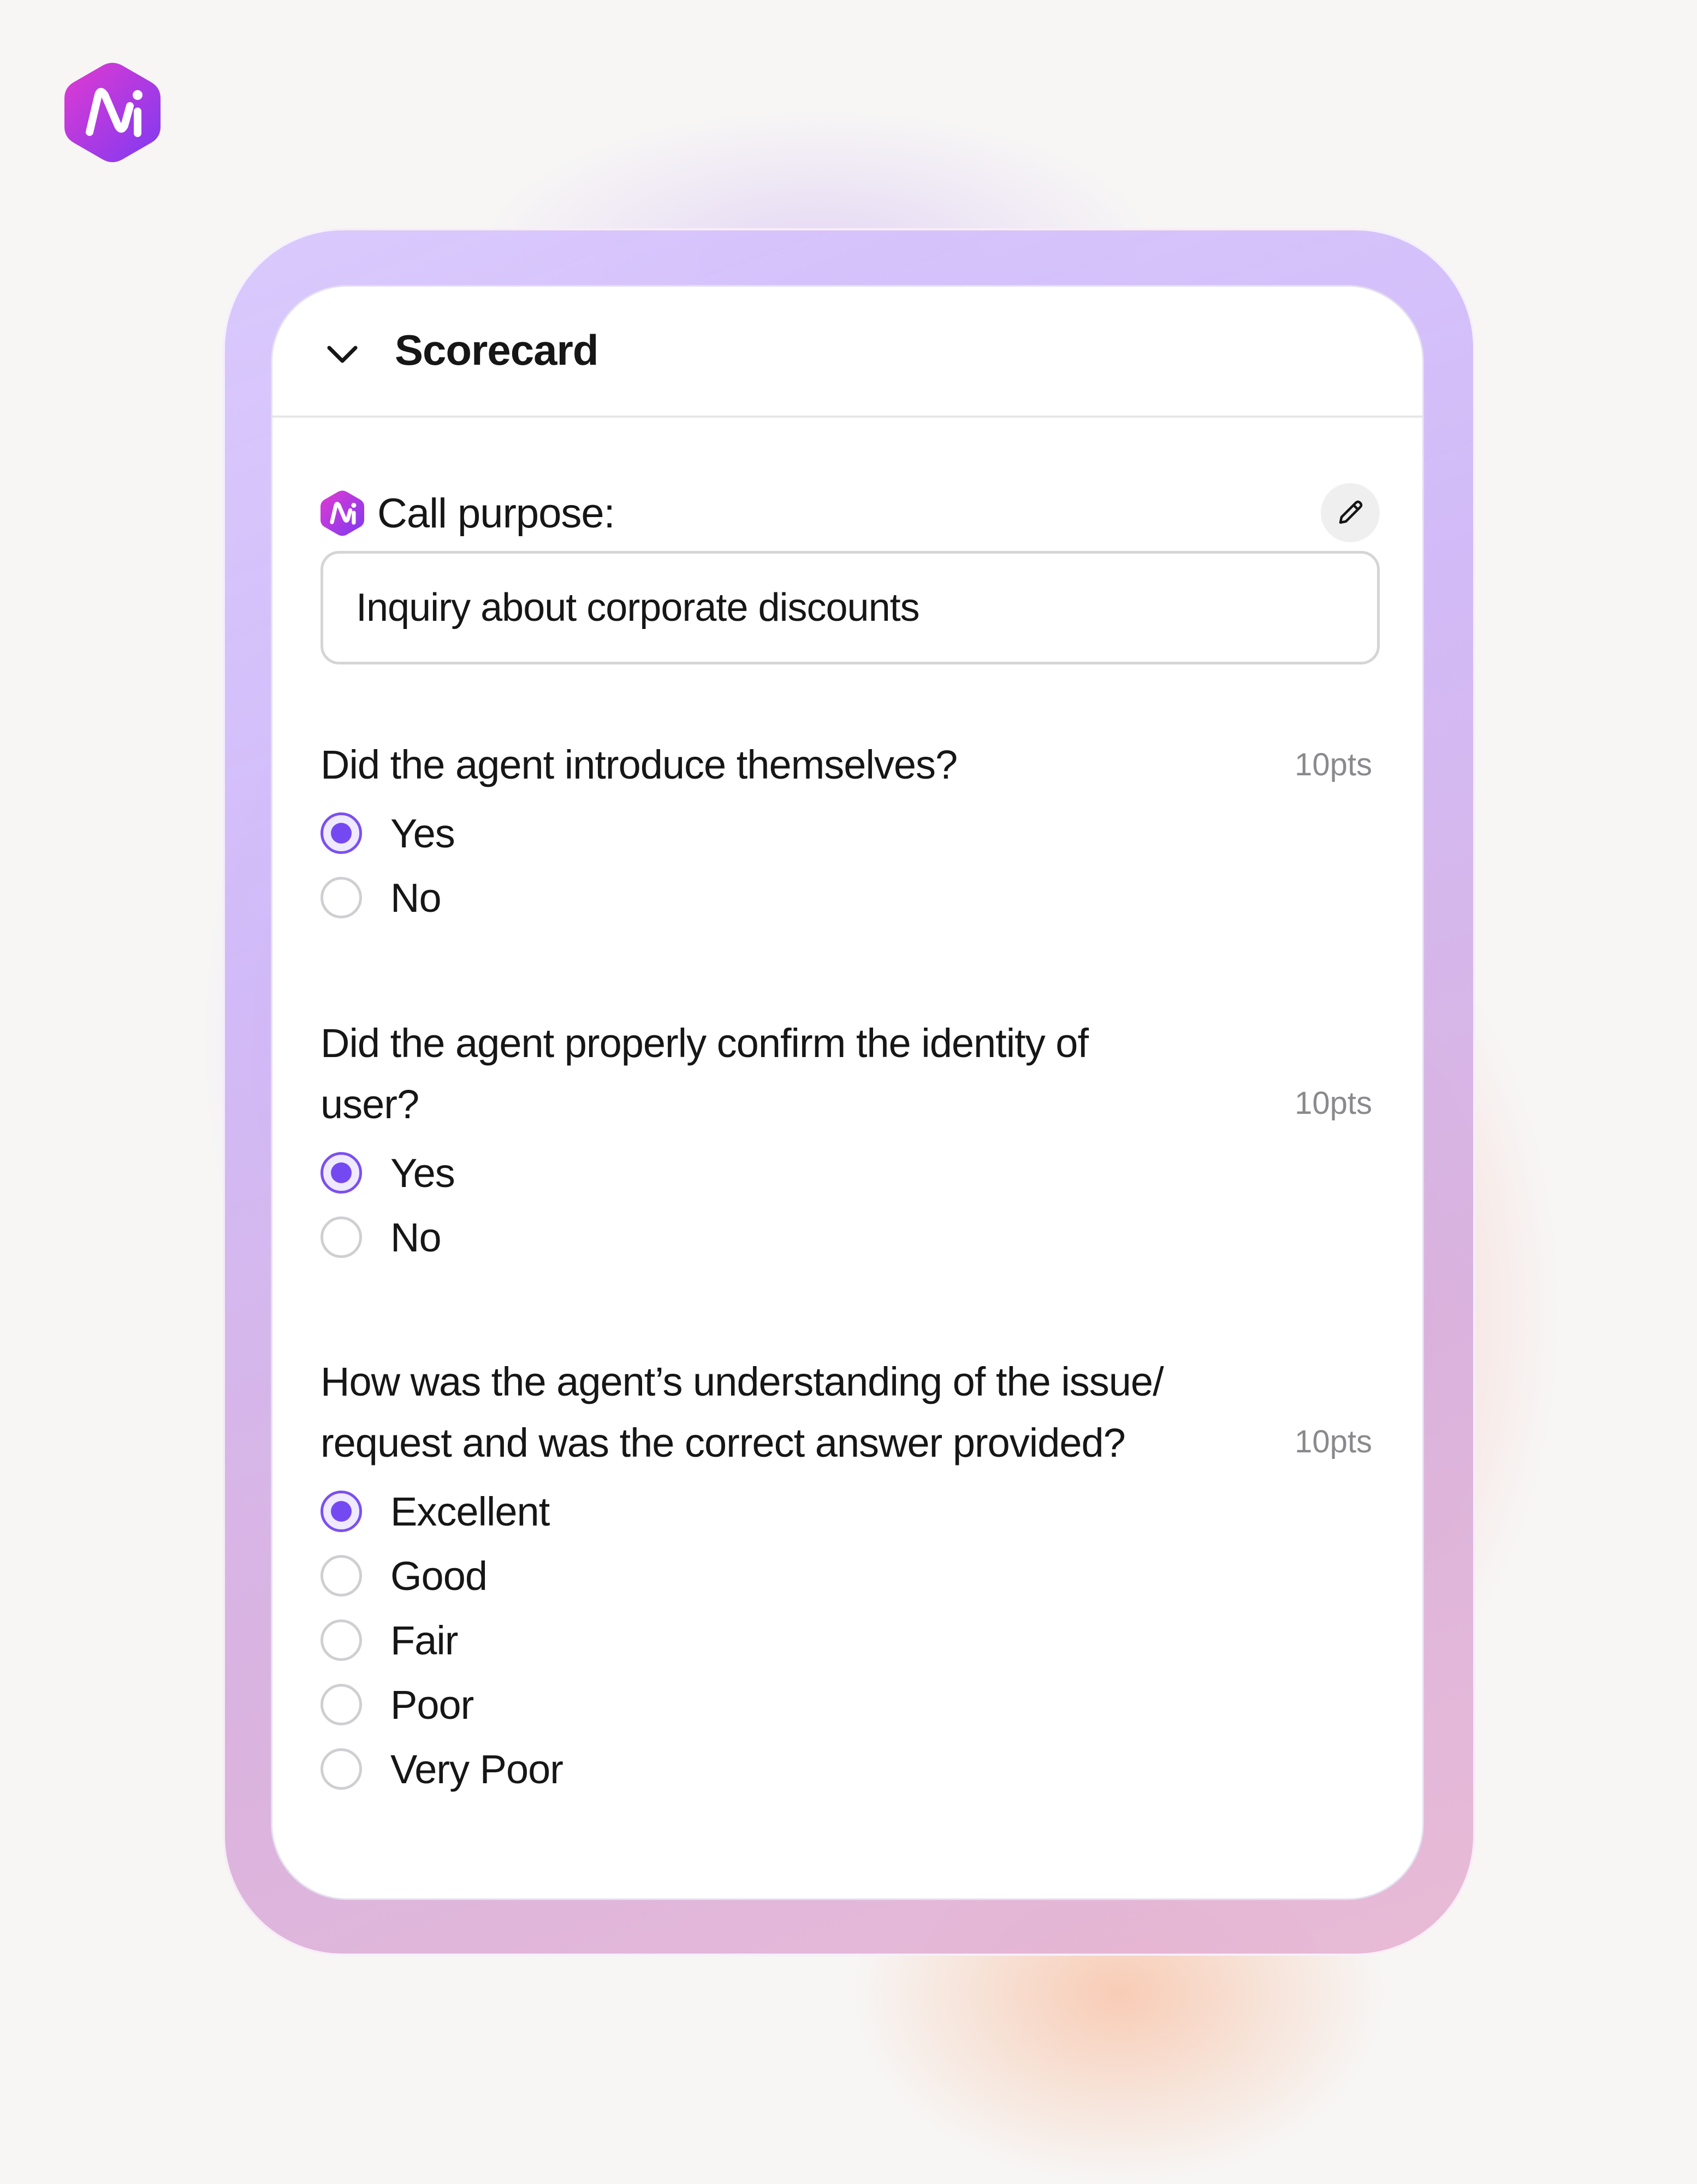  Describe the element at coordinates (850, 1640) in the screenshot. I see `option-fair: Fair` at that location.